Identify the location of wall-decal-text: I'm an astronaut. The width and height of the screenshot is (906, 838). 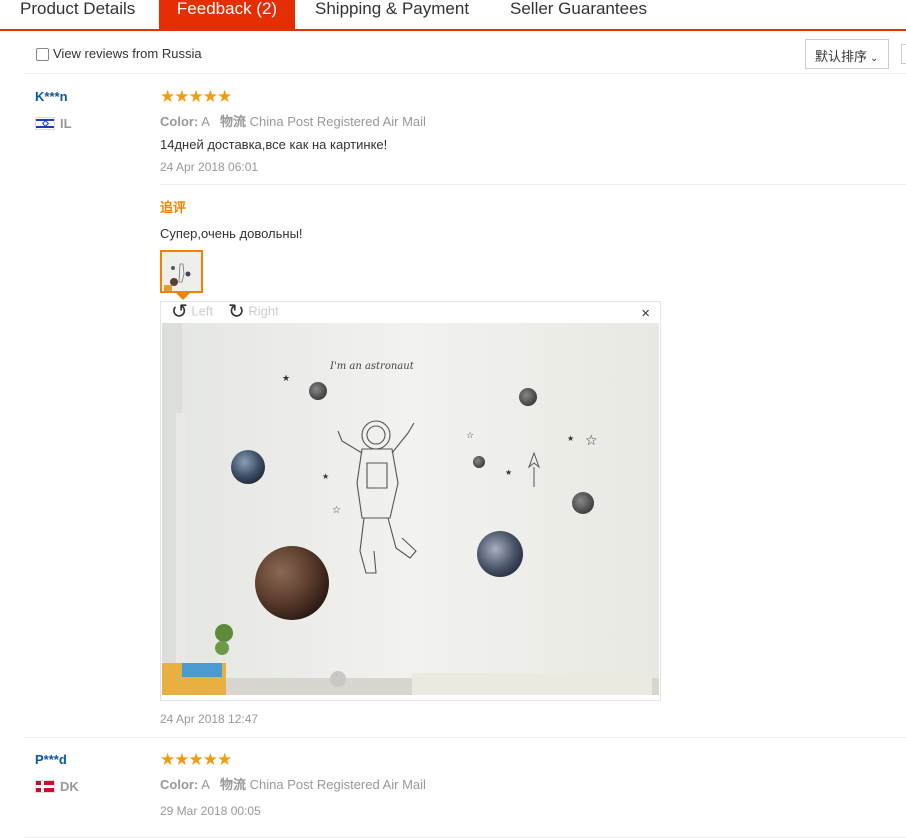
(372, 366).